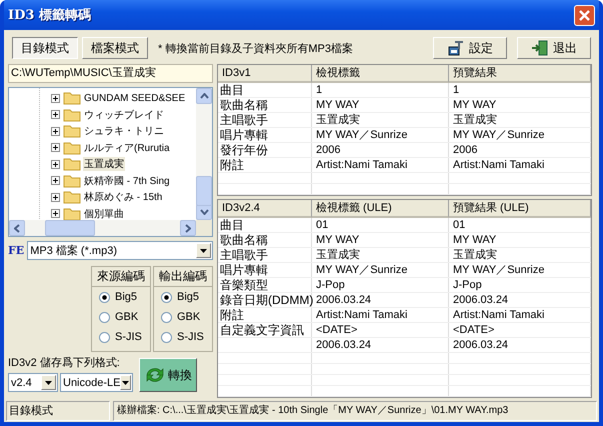 This screenshot has height=426, width=603. What do you see at coordinates (265, 300) in the screenshot?
I see `field-name: 錄音日期(DDMM)` at bounding box center [265, 300].